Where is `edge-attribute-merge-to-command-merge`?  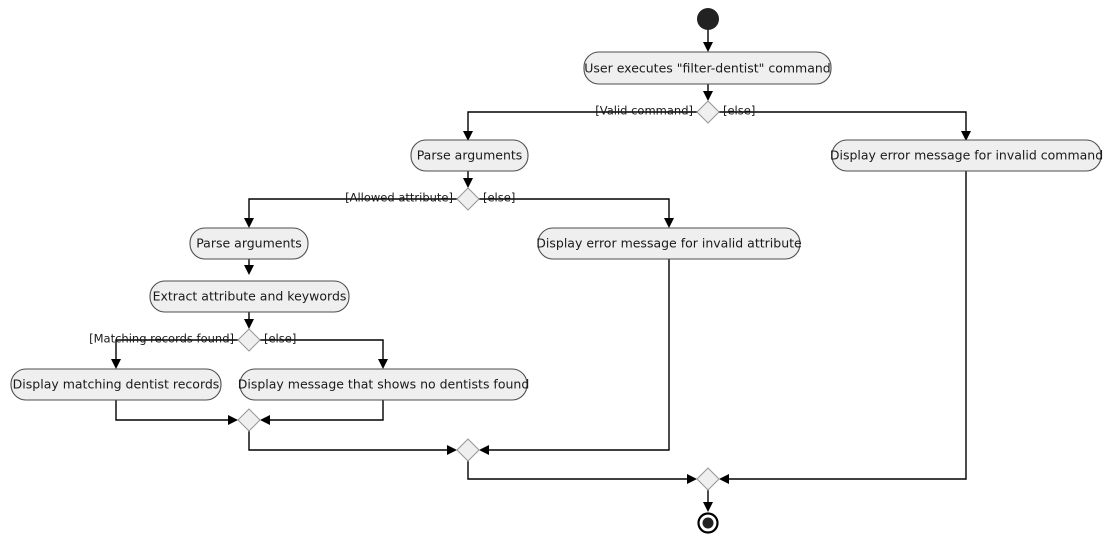 edge-attribute-merge-to-command-merge is located at coordinates (580, 470).